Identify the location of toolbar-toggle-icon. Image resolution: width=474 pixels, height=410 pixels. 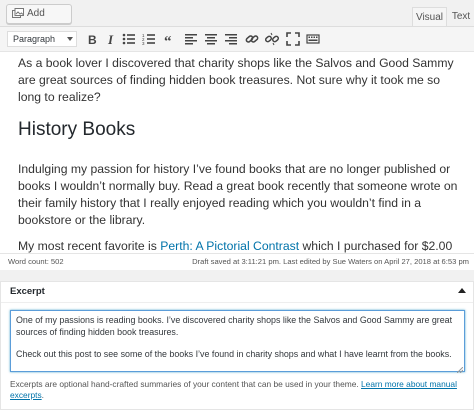
(313, 39).